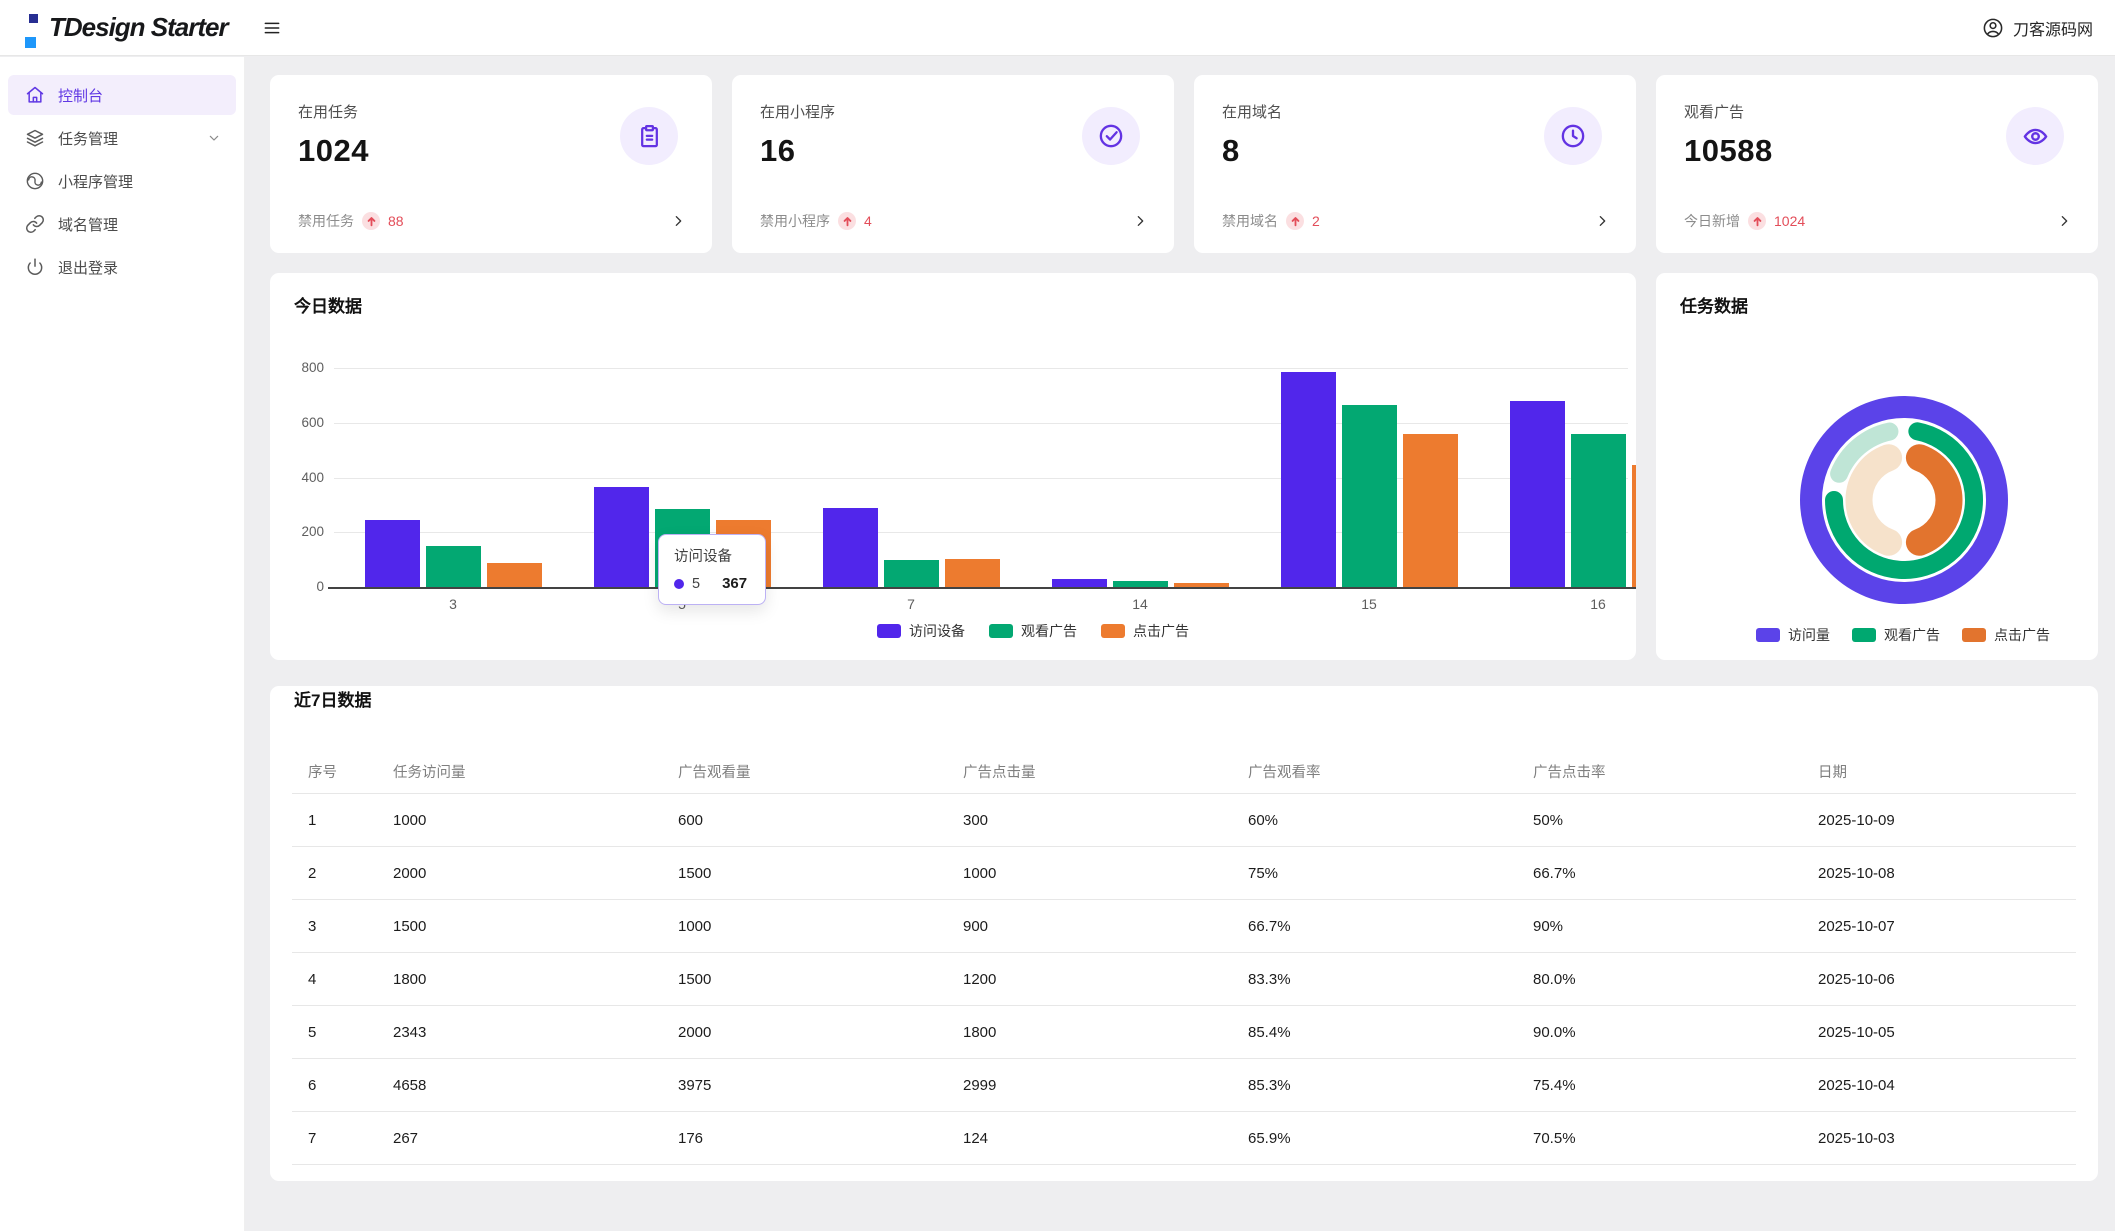 The height and width of the screenshot is (1231, 2115). Describe the element at coordinates (122, 267) in the screenshot. I see `sidebar-item-logout: 退出登录` at that location.